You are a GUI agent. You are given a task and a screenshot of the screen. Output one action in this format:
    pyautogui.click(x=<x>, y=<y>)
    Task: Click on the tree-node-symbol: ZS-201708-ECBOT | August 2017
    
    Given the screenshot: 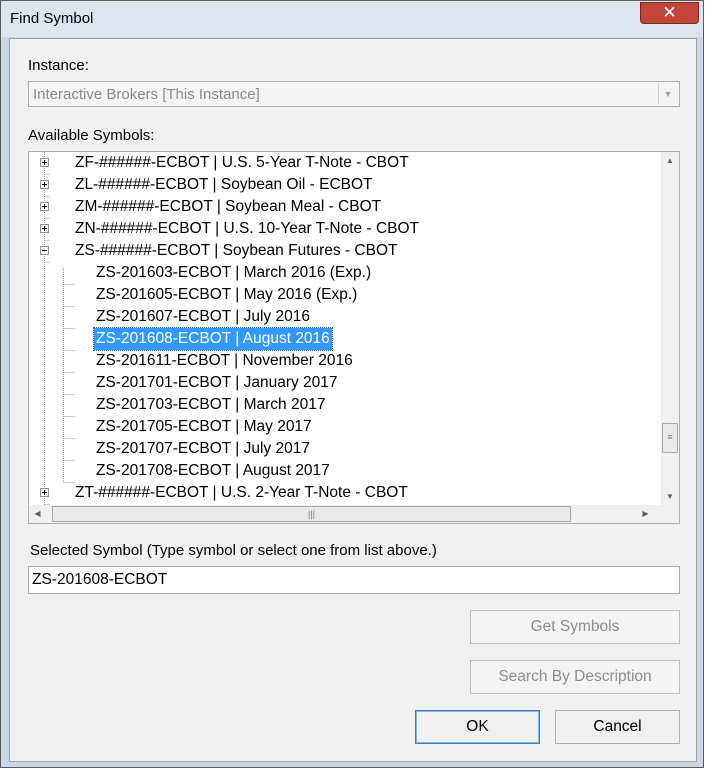 What is the action you would take?
    pyautogui.click(x=213, y=471)
    